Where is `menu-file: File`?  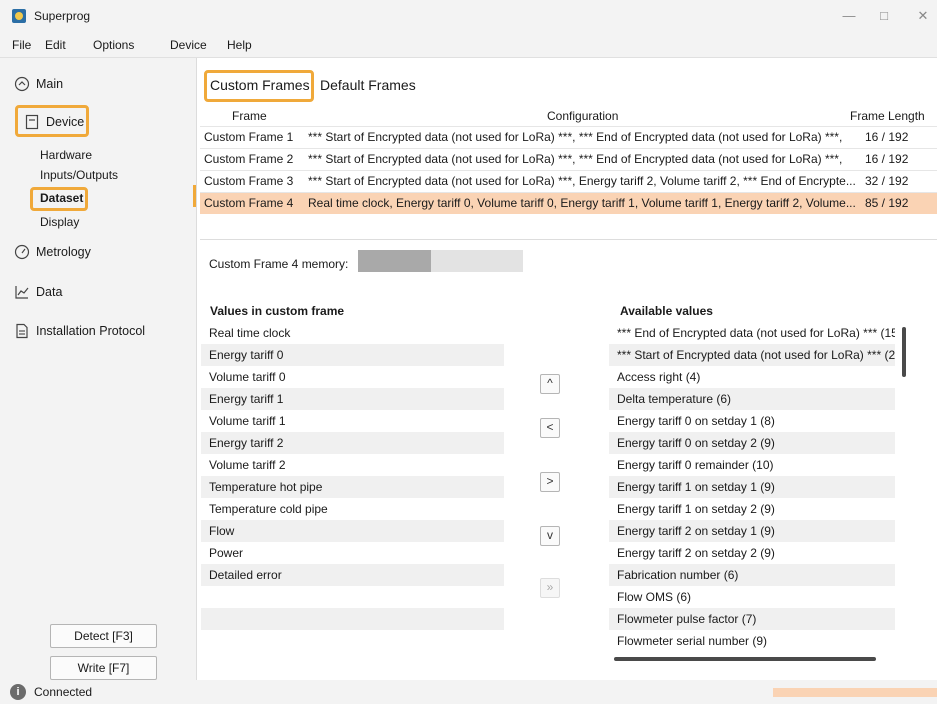
menu-file: File is located at coordinates (21, 45).